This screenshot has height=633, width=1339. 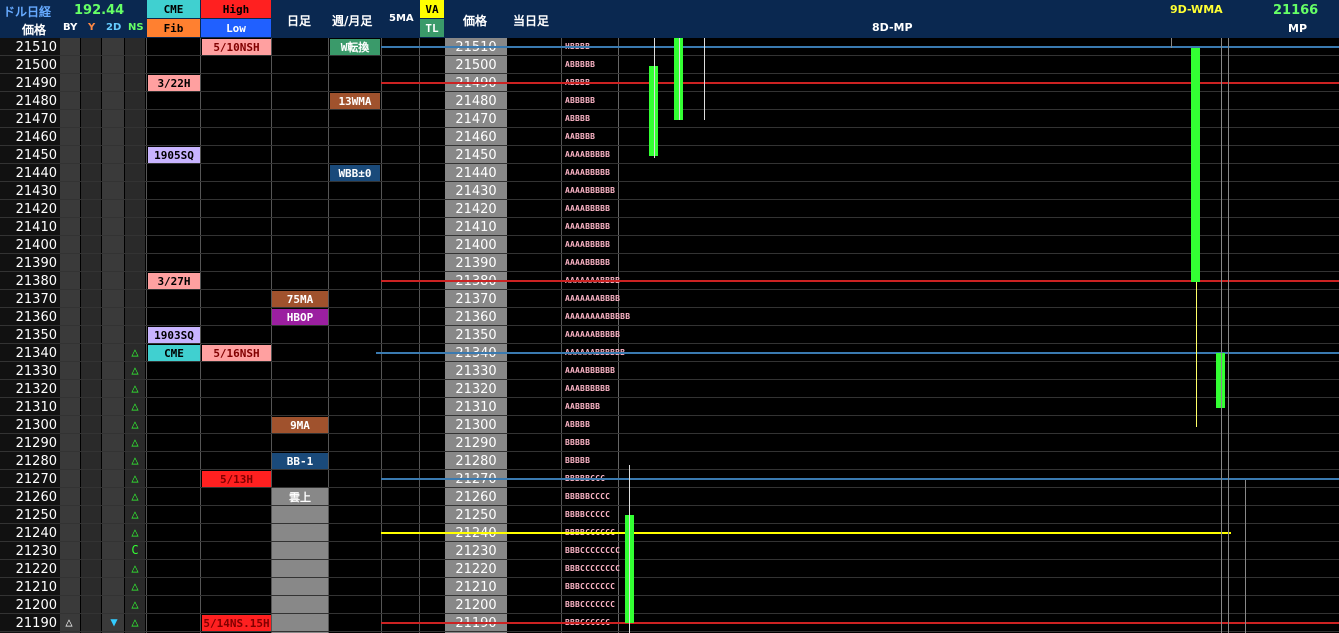 What do you see at coordinates (299, 21) in the screenshot?
I see `daily-header: 日足` at bounding box center [299, 21].